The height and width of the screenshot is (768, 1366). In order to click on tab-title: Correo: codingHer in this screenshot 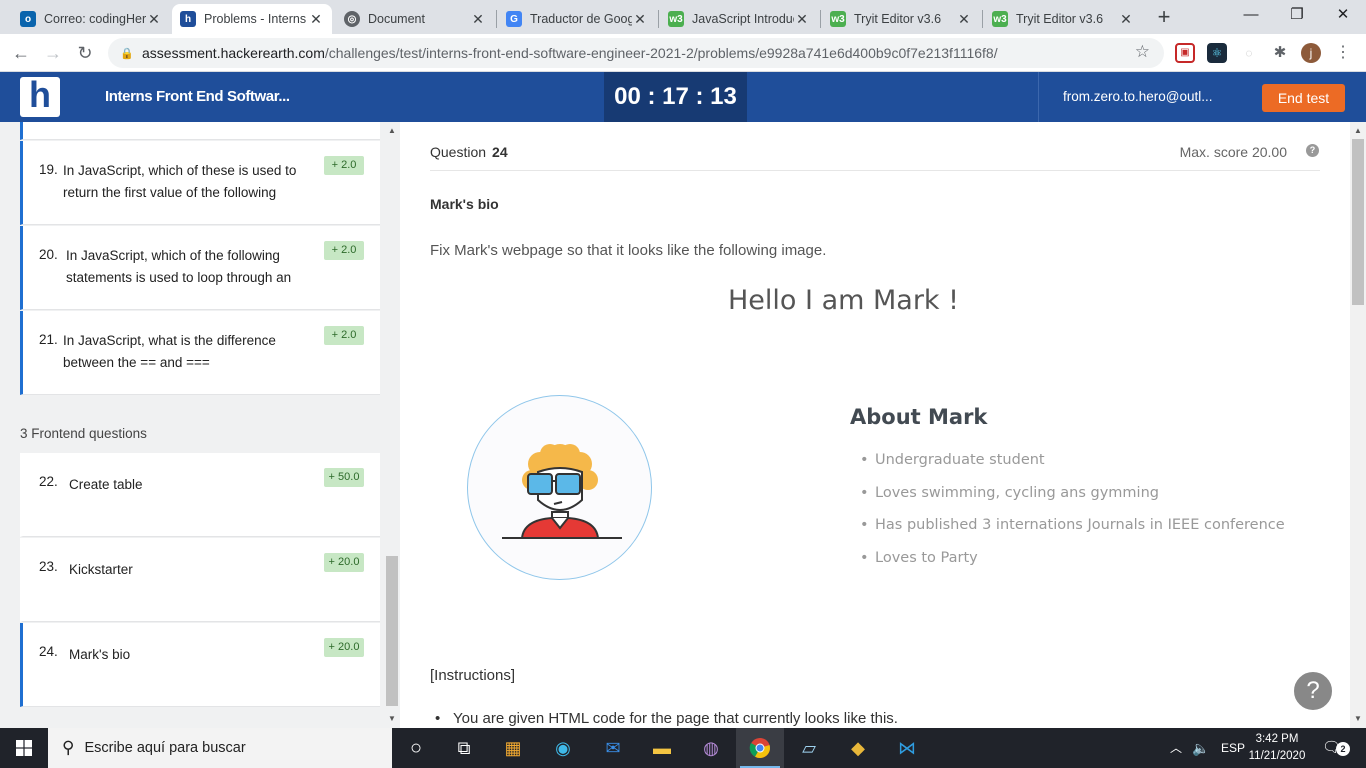, I will do `click(95, 19)`.